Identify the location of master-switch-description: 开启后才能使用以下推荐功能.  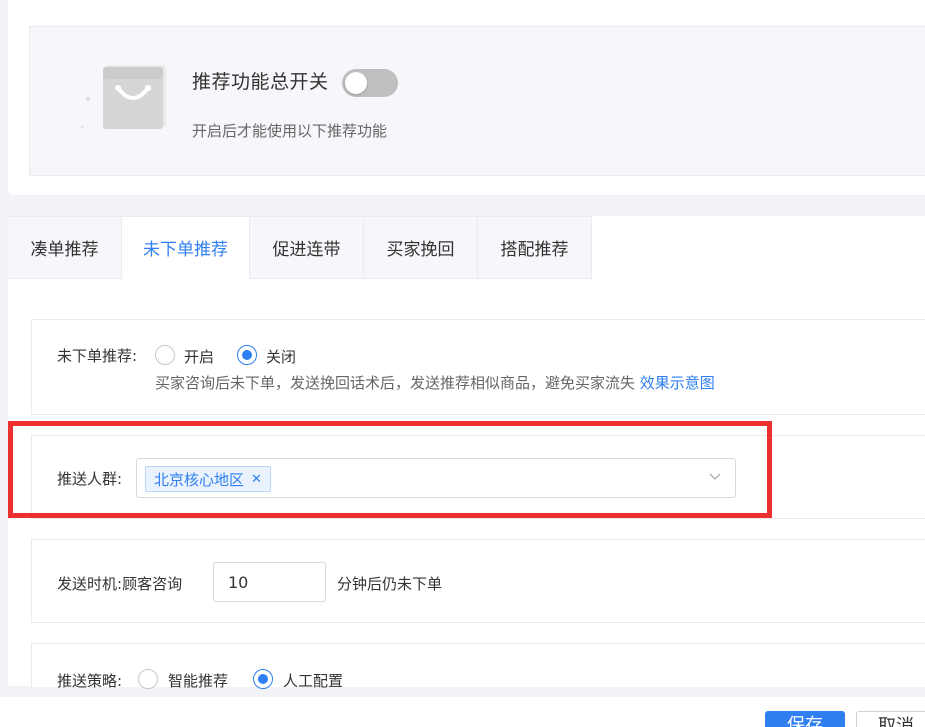
(290, 131).